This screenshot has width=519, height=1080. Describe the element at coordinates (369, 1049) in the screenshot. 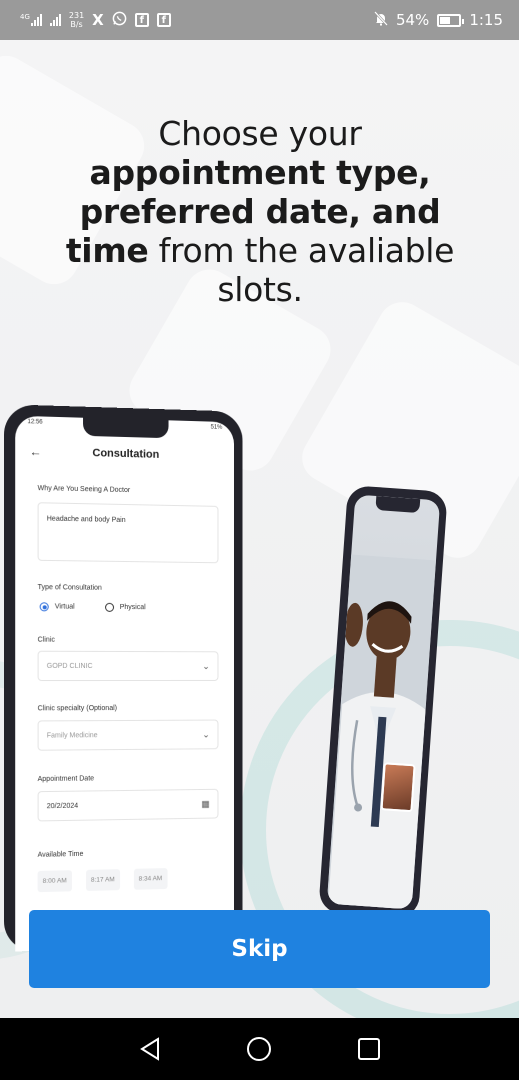

I see `recent-apps-icon` at that location.